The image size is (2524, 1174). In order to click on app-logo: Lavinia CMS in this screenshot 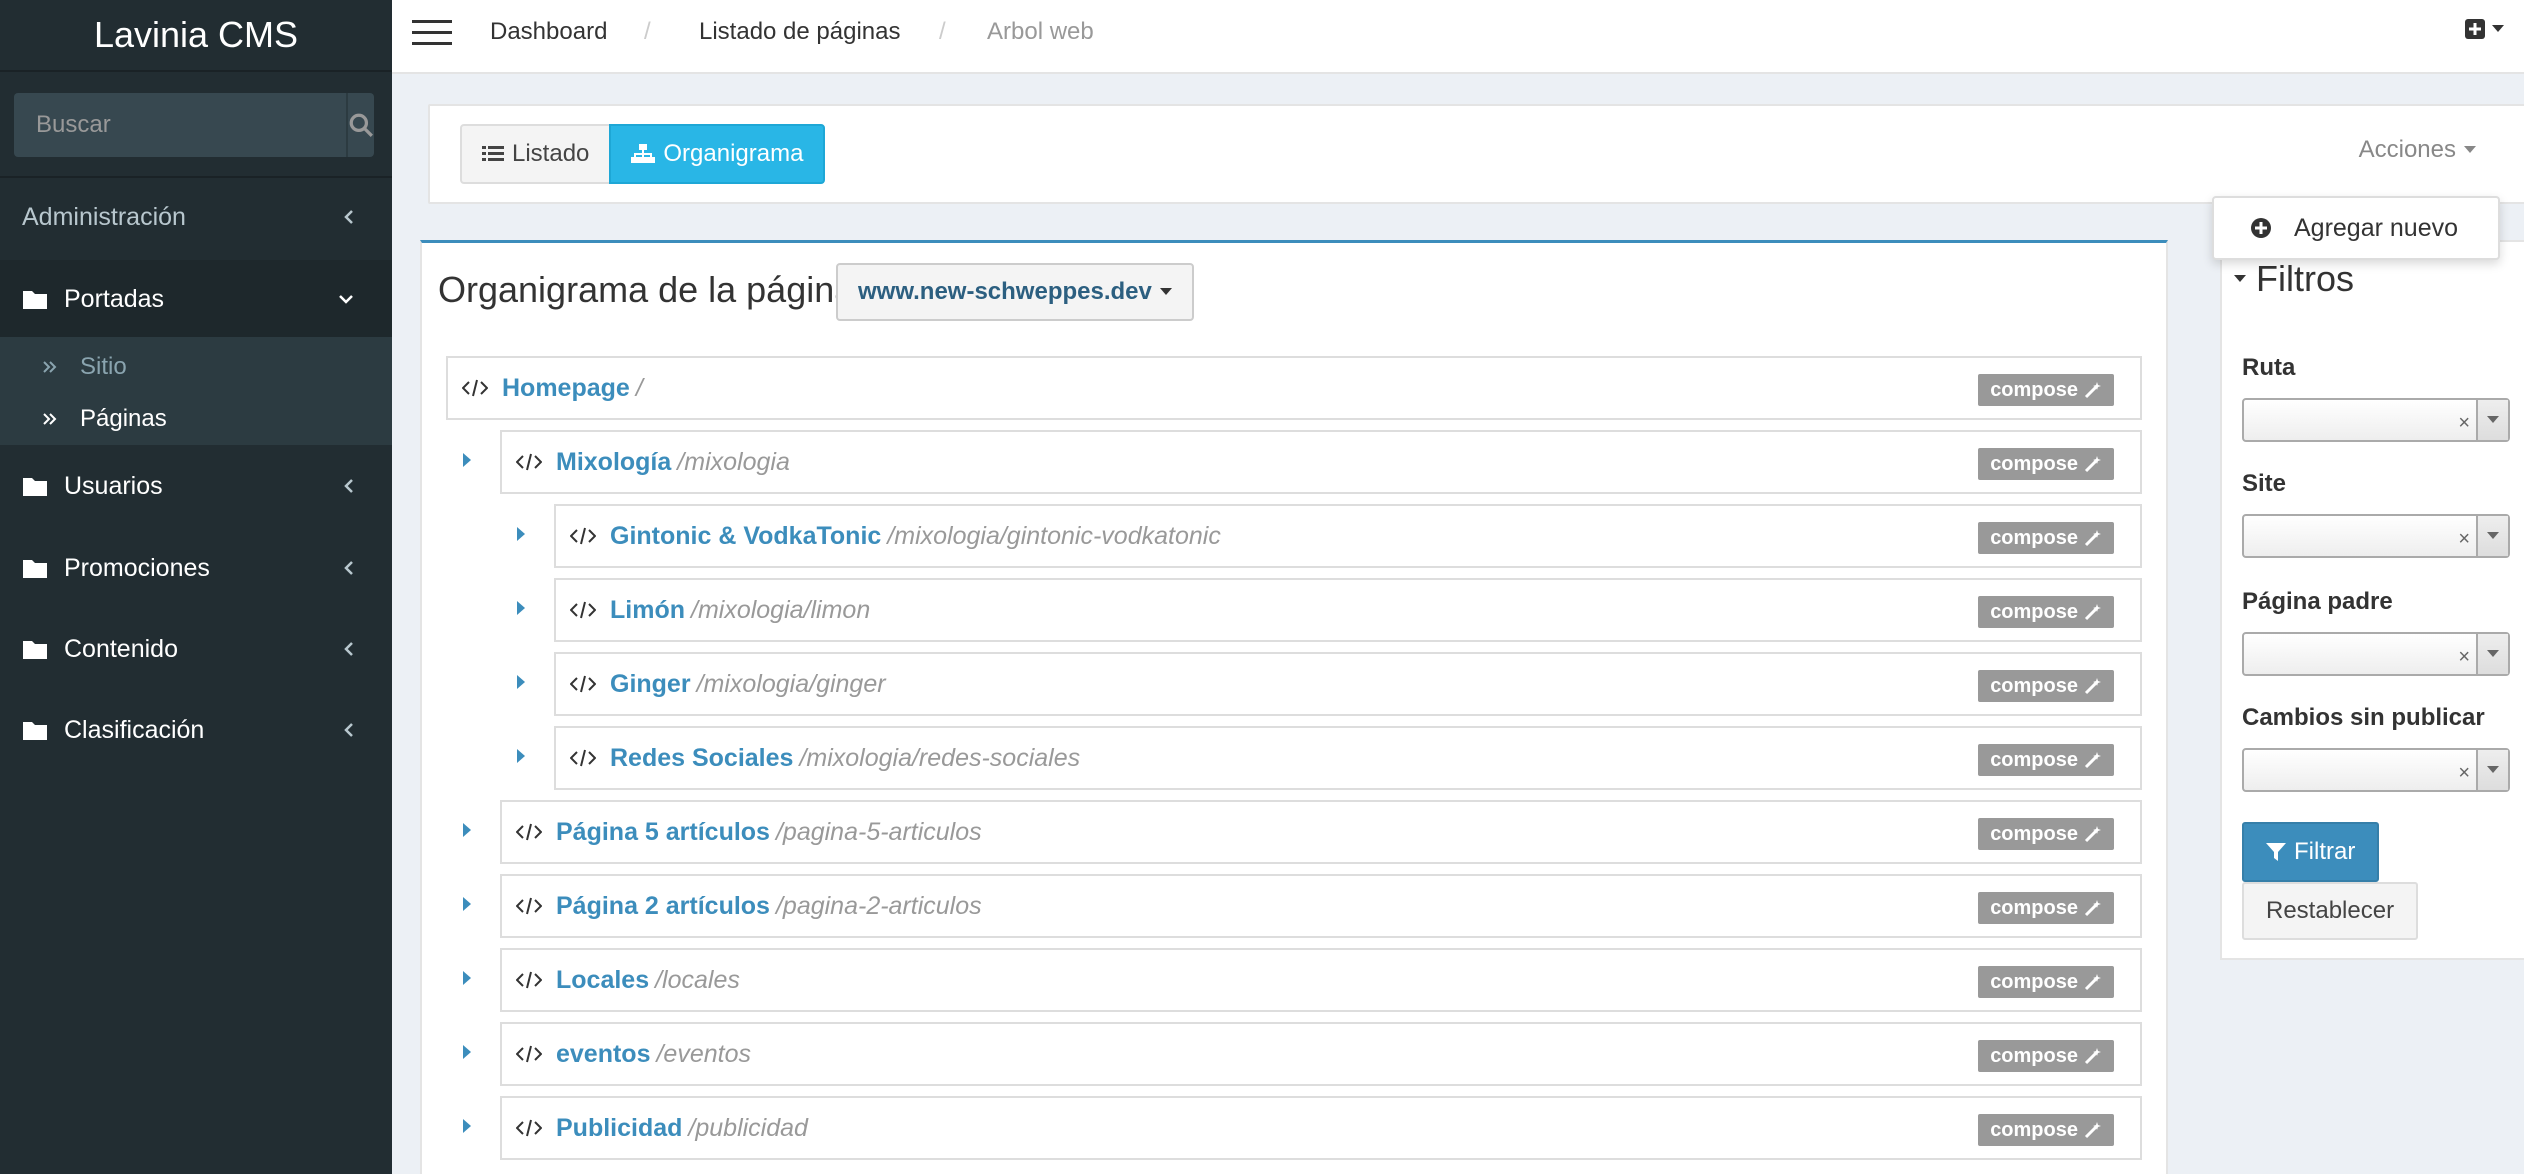, I will do `click(196, 36)`.